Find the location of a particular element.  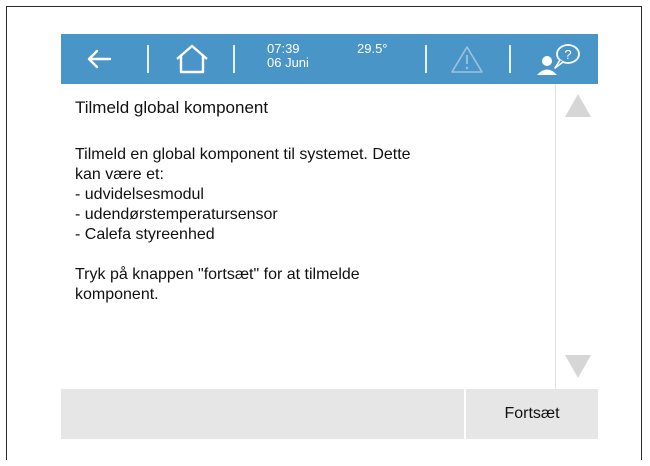

temperature-text: 29.5° is located at coordinates (372, 48).